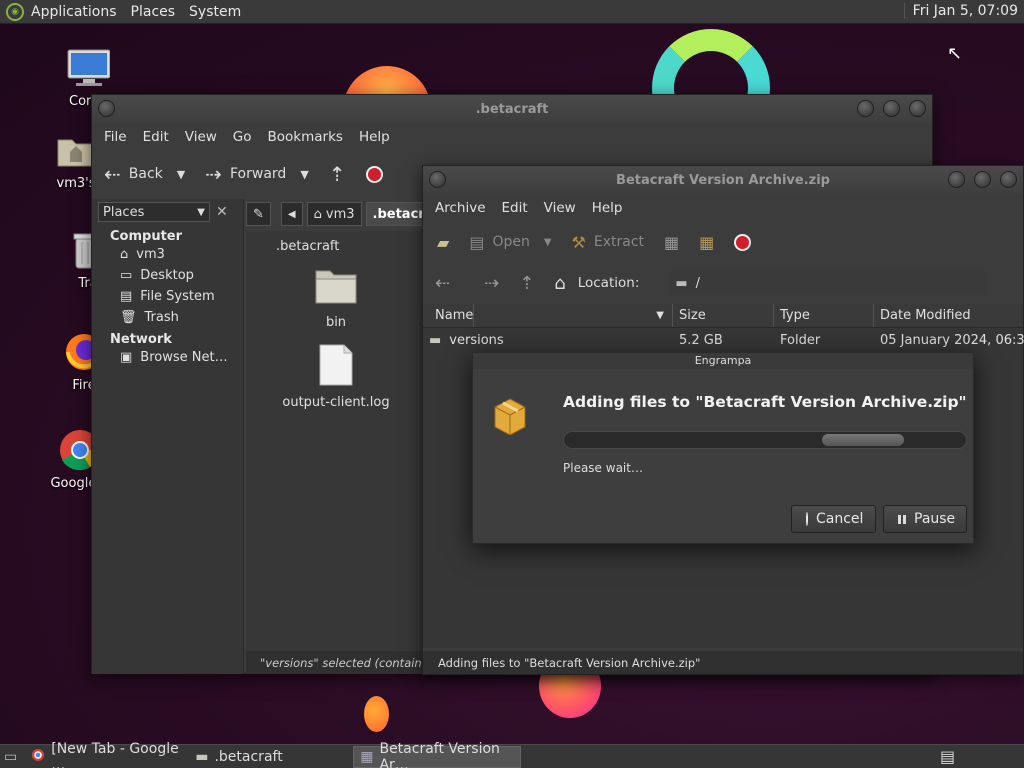 This screenshot has width=1024, height=768. I want to click on menu-archive: Archive, so click(460, 208).